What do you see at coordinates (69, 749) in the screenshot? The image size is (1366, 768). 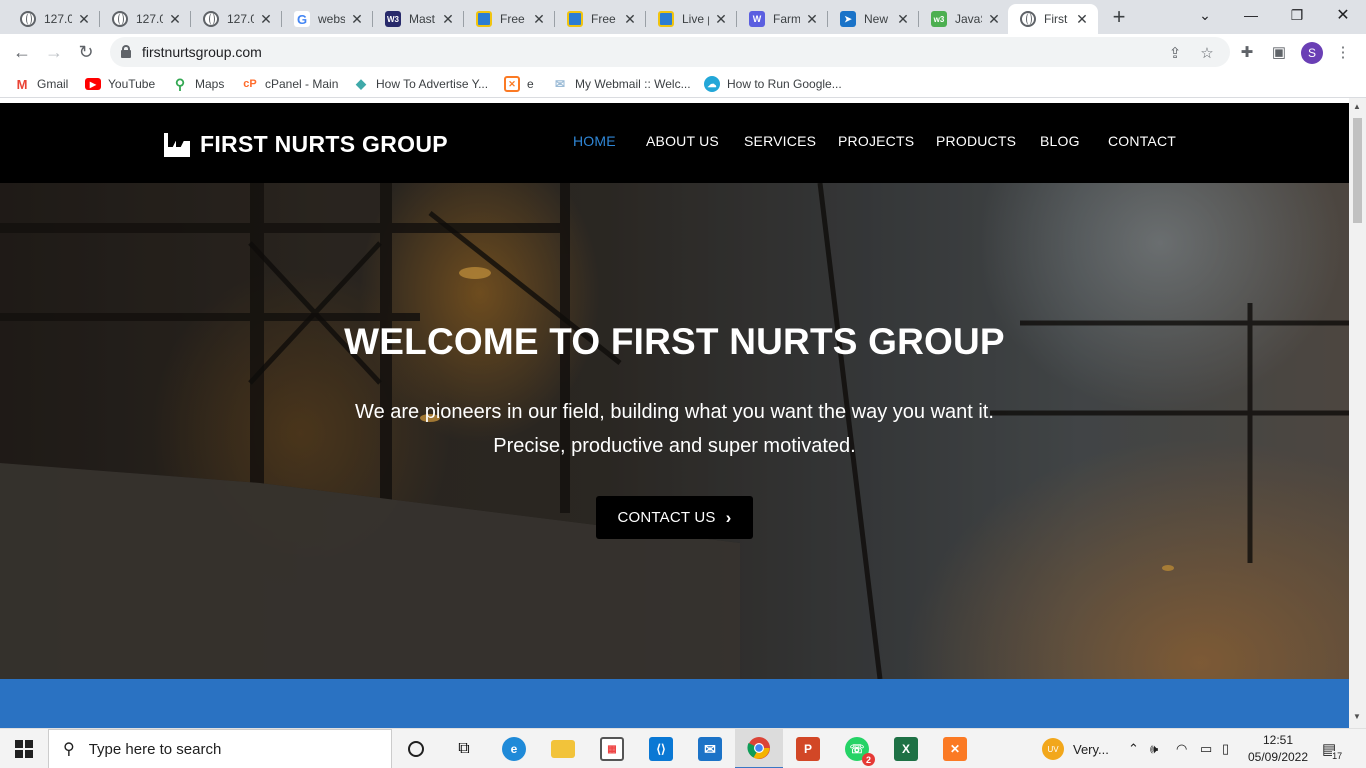 I see `search-icon: ⚲` at bounding box center [69, 749].